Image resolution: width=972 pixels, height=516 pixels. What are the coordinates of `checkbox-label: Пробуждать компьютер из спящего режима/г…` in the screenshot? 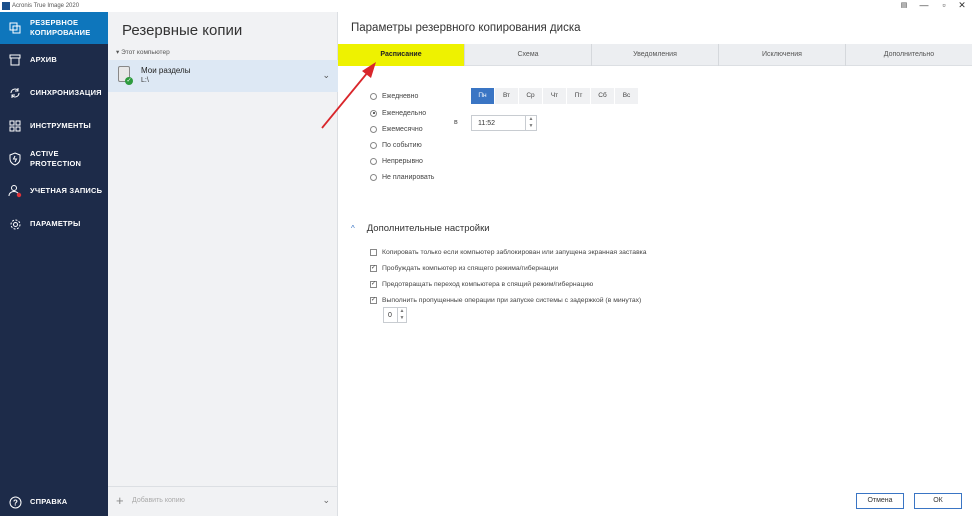 It's located at (470, 268).